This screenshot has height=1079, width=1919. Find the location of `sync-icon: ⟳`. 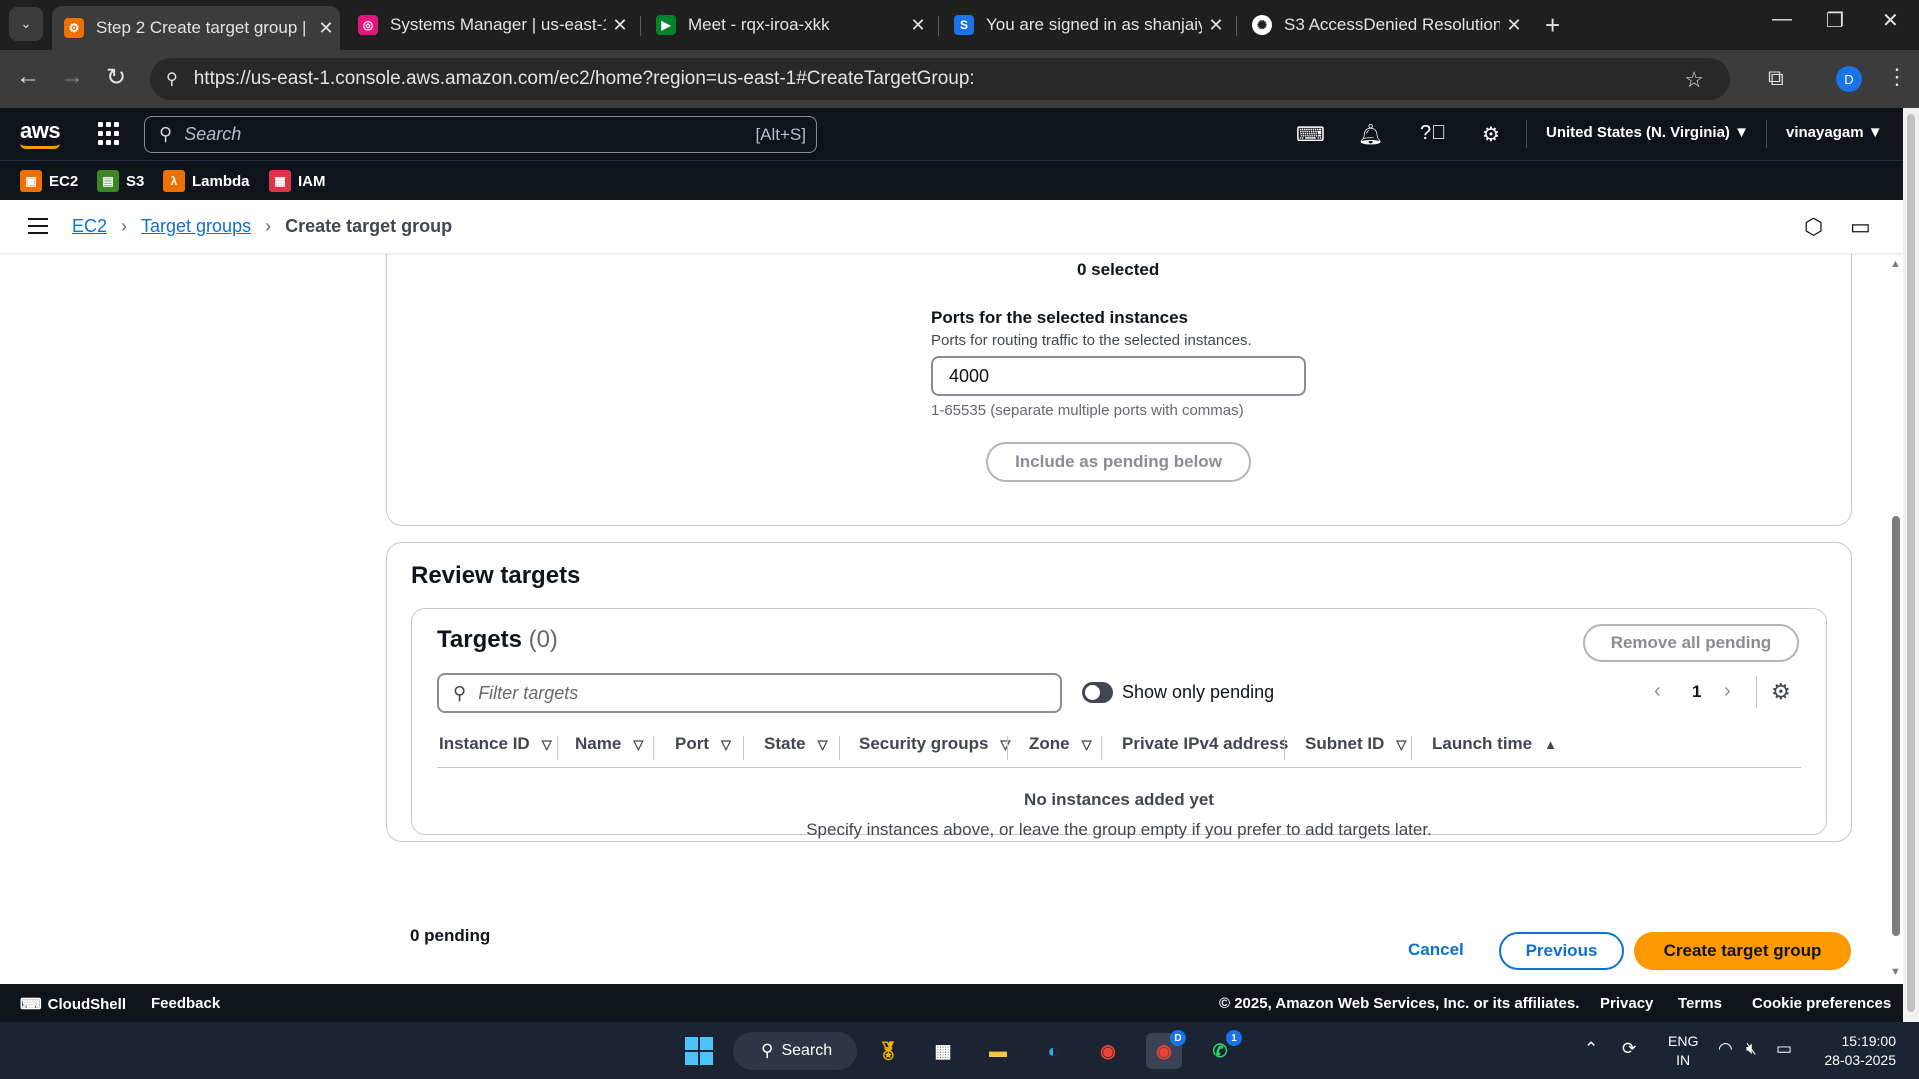

sync-icon: ⟳ is located at coordinates (1629, 1049).